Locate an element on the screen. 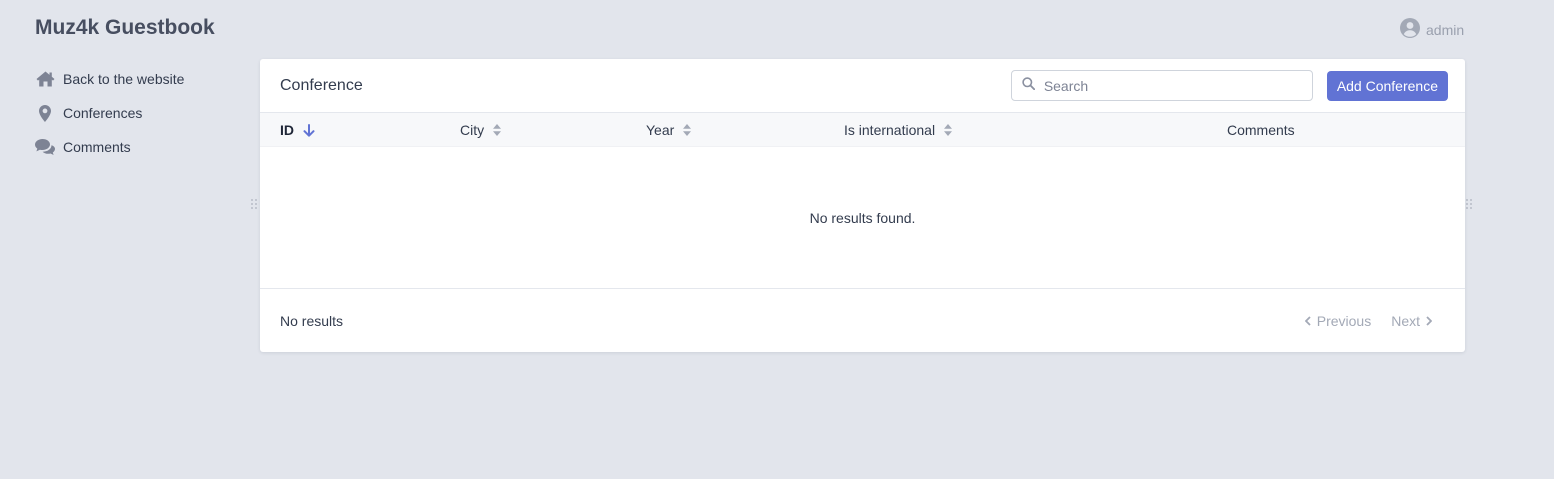 Image resolution: width=1554 pixels, height=479 pixels. chevron-right-icon is located at coordinates (1429, 321).